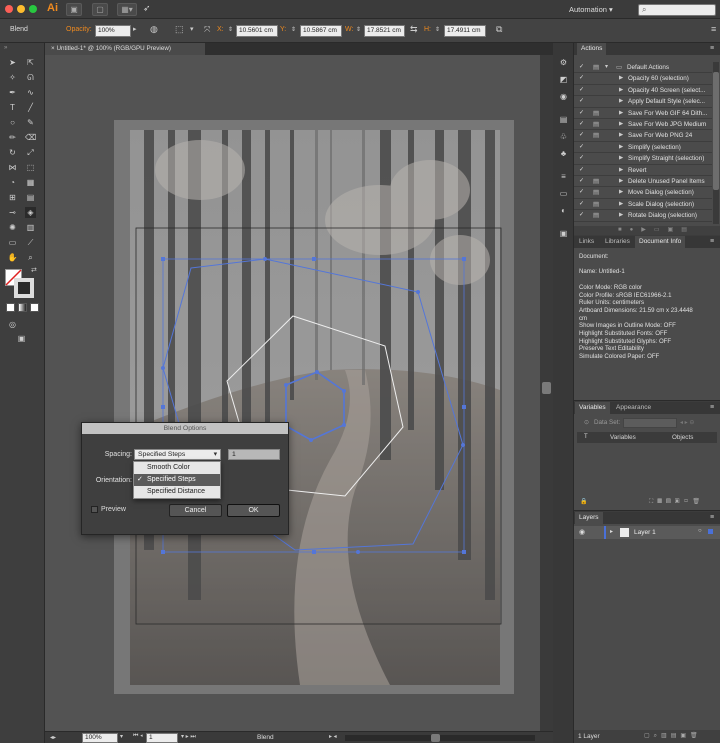 Image resolution: width=720 pixels, height=743 pixels. Describe the element at coordinates (30, 227) in the screenshot. I see `column-graph-tool-icon: ▥` at that location.